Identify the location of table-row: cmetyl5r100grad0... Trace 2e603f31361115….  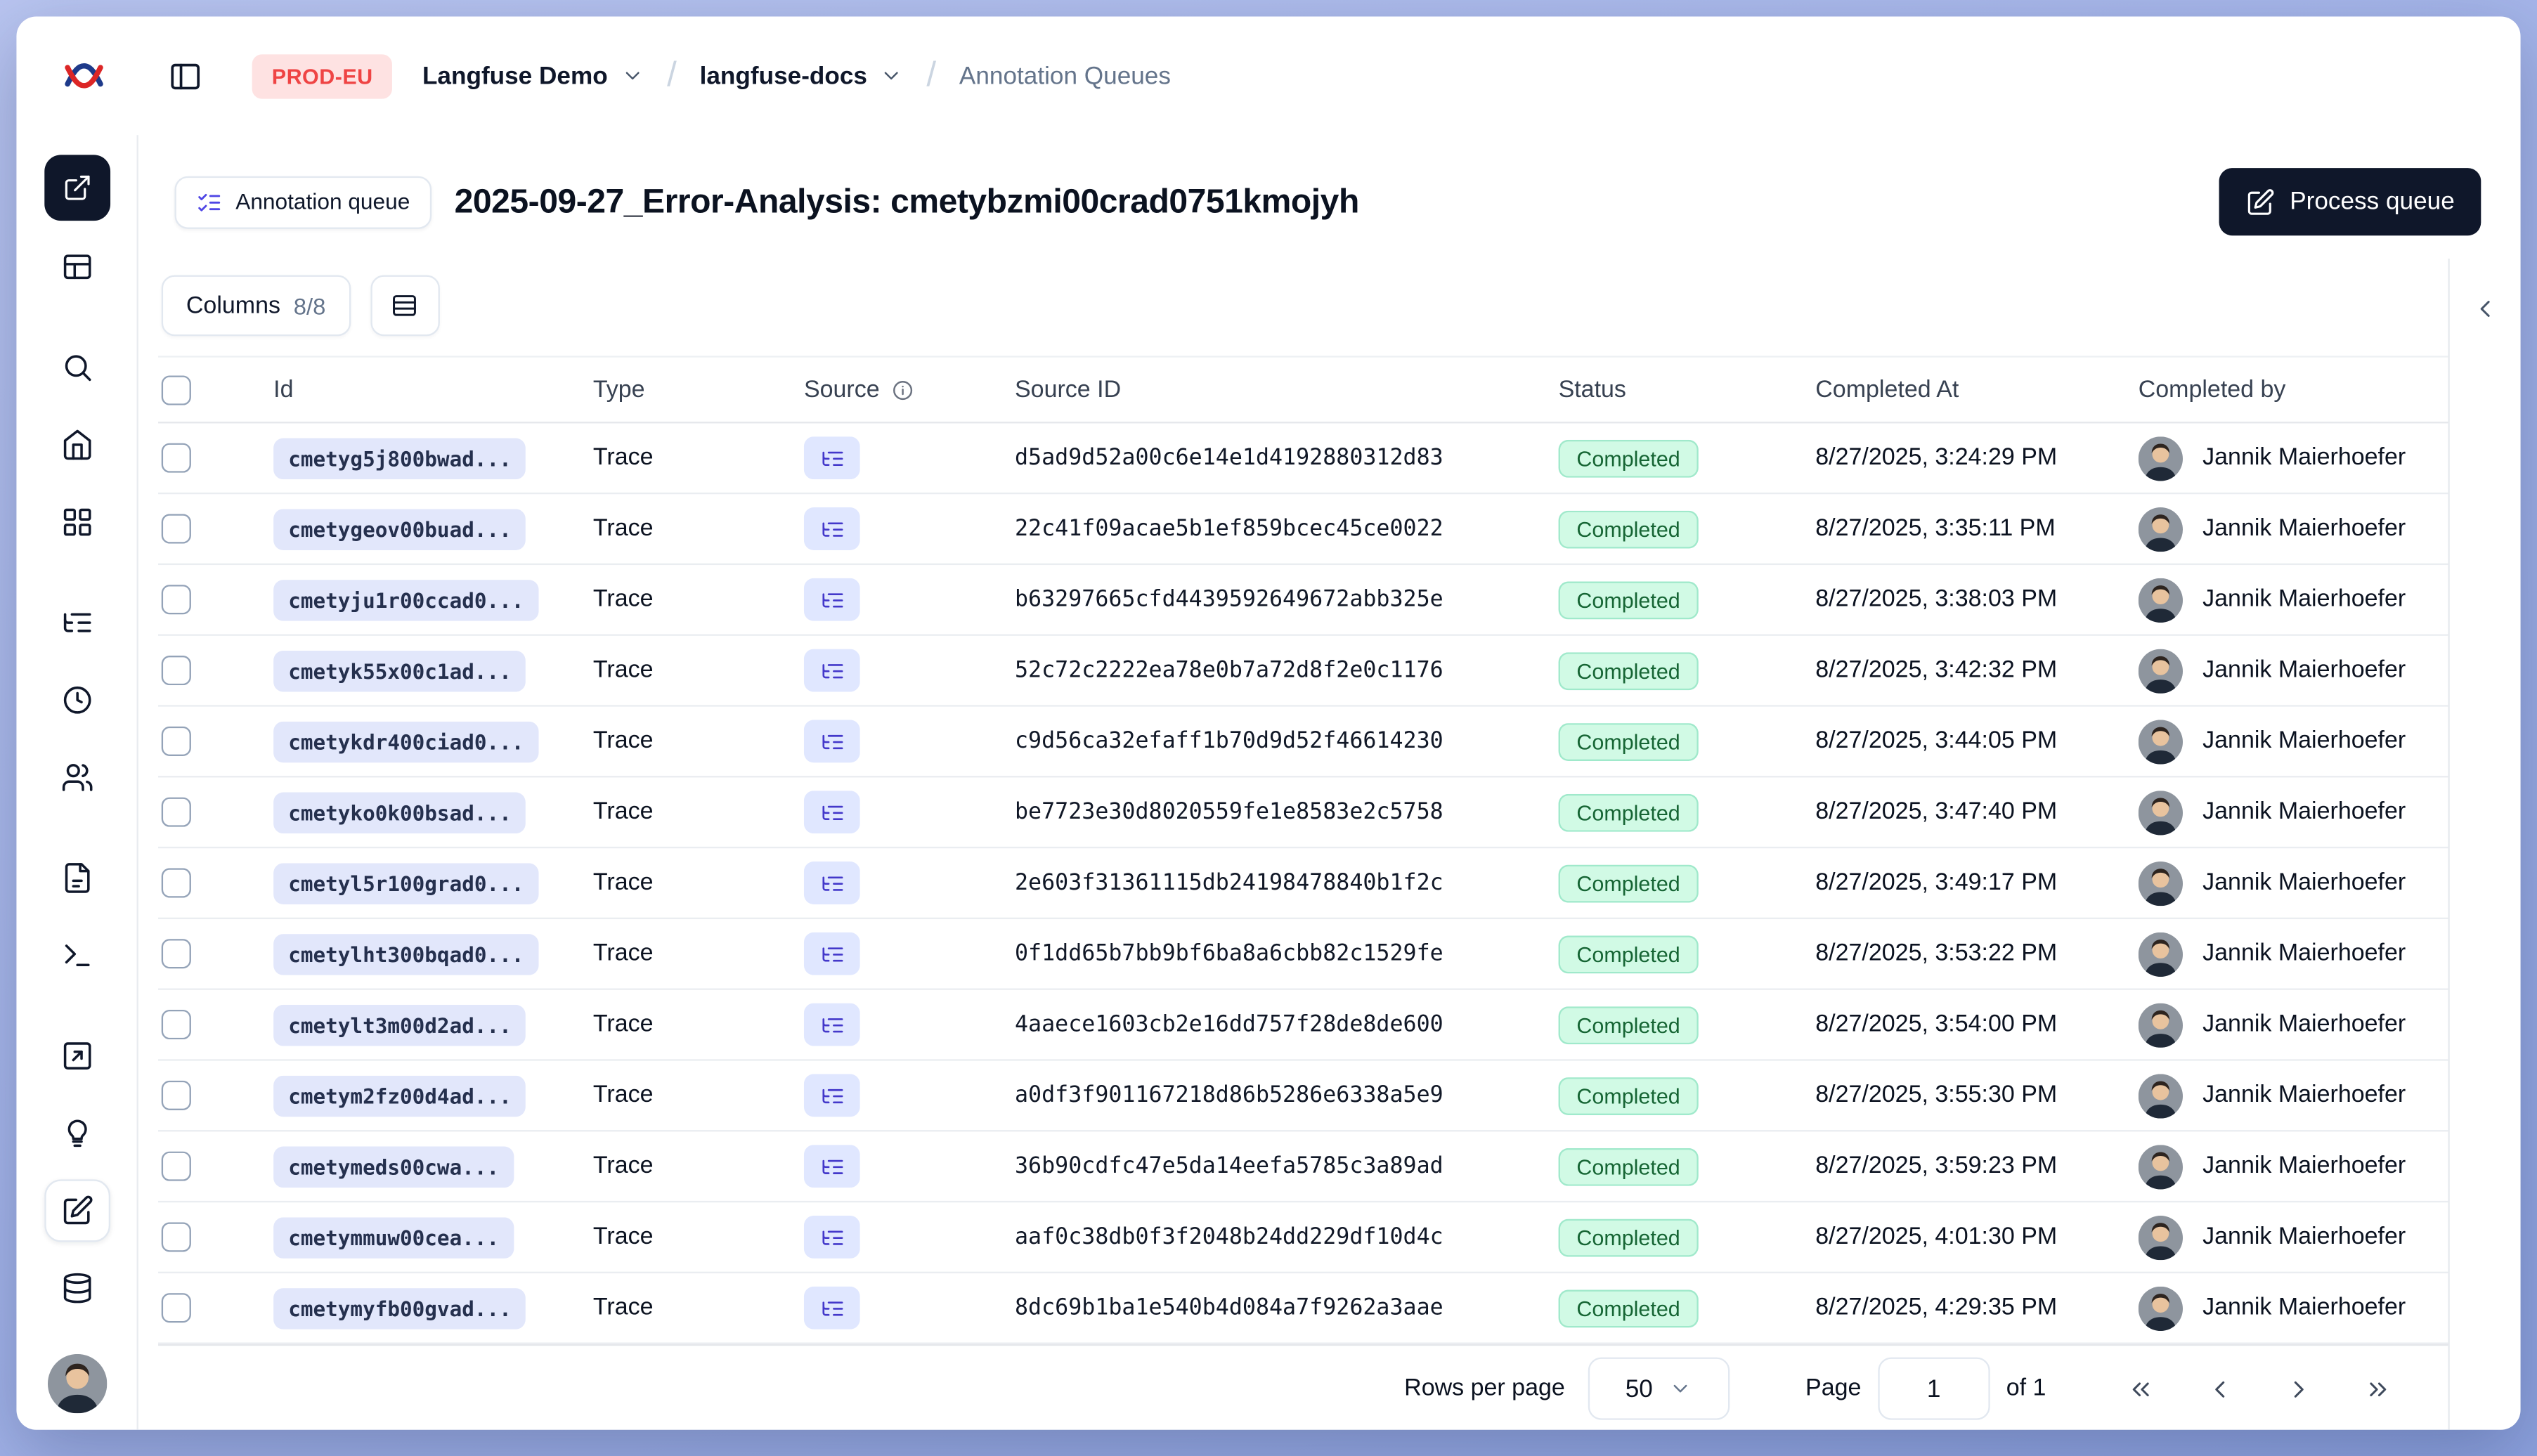
(1303, 884).